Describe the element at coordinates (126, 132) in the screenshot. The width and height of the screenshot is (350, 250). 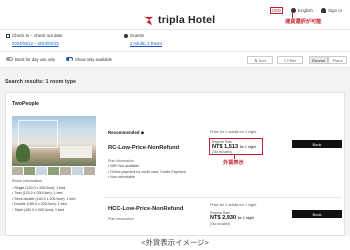
I see `recommended-badge: Recommended ◆` at that location.